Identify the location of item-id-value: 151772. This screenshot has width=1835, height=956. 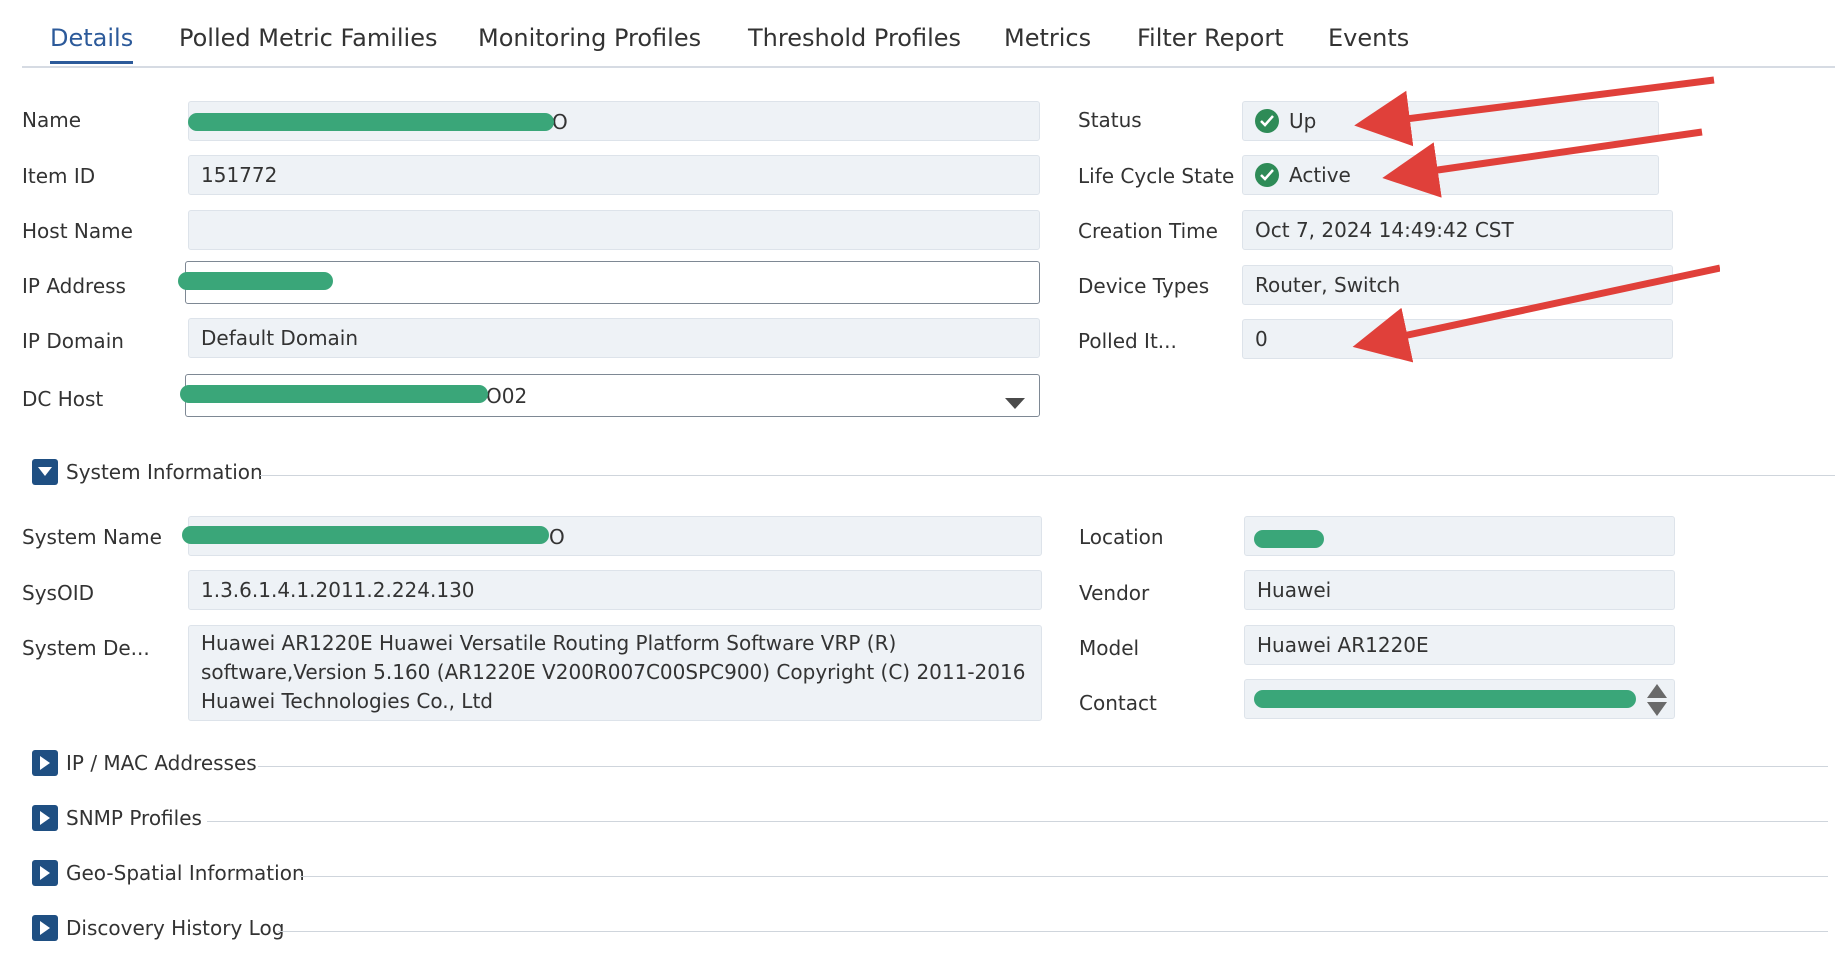
(239, 175).